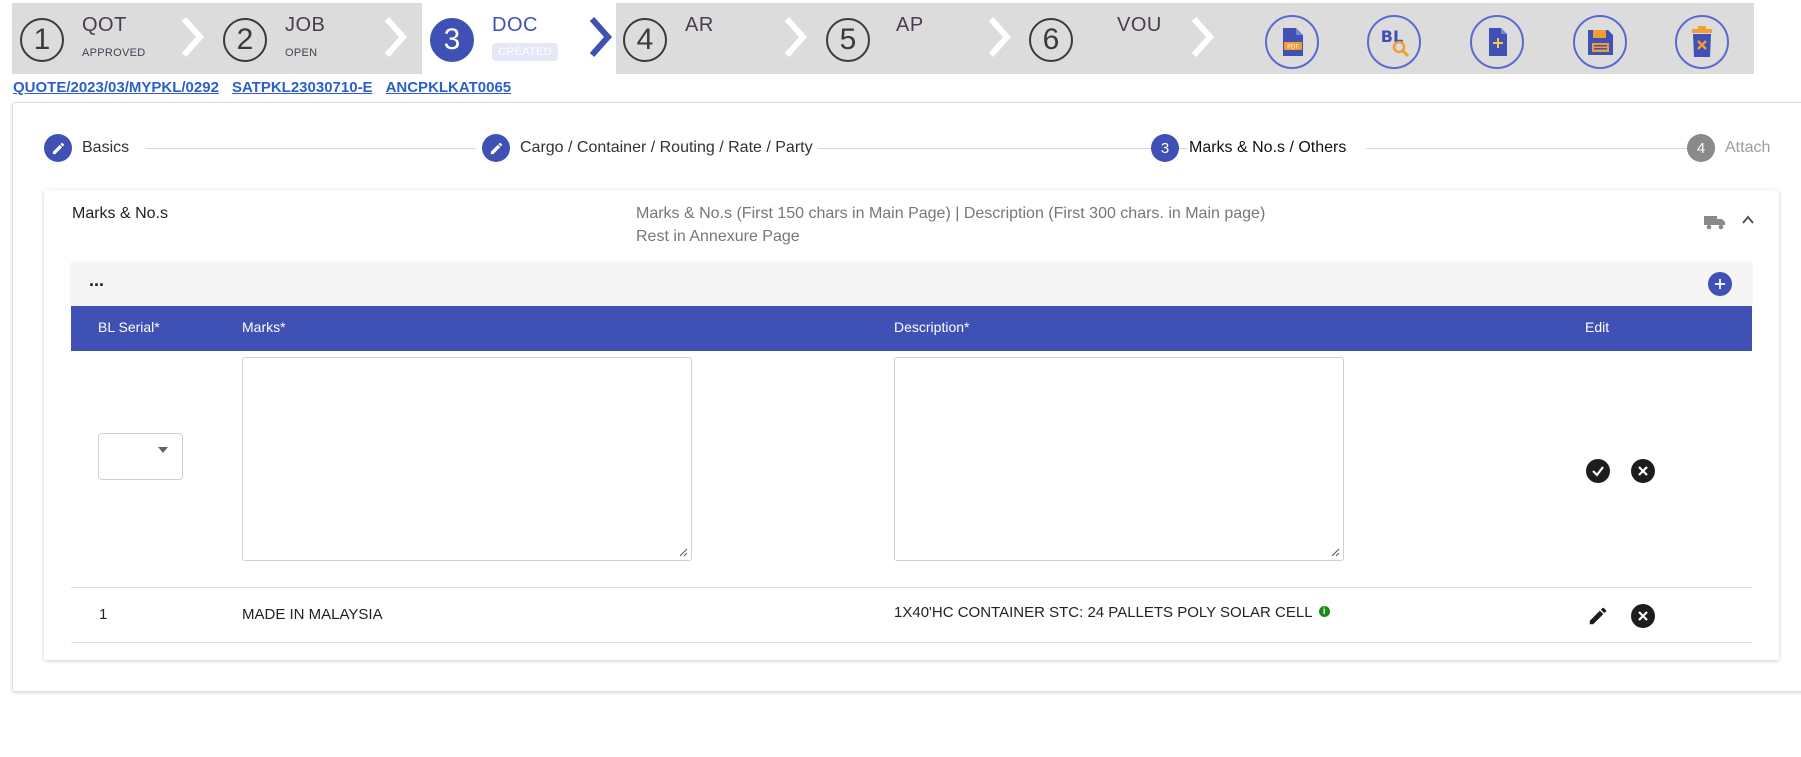  What do you see at coordinates (1268, 147) in the screenshot?
I see `step-label: Marks & No.s / Others` at bounding box center [1268, 147].